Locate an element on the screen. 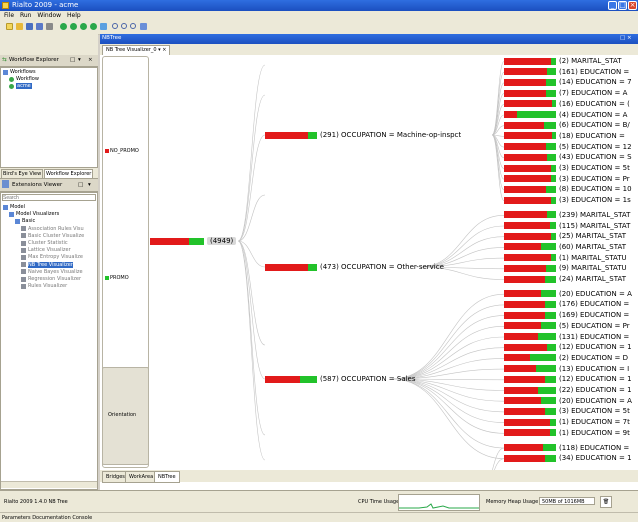 The image size is (638, 522). record-icon is located at coordinates (93, 26).